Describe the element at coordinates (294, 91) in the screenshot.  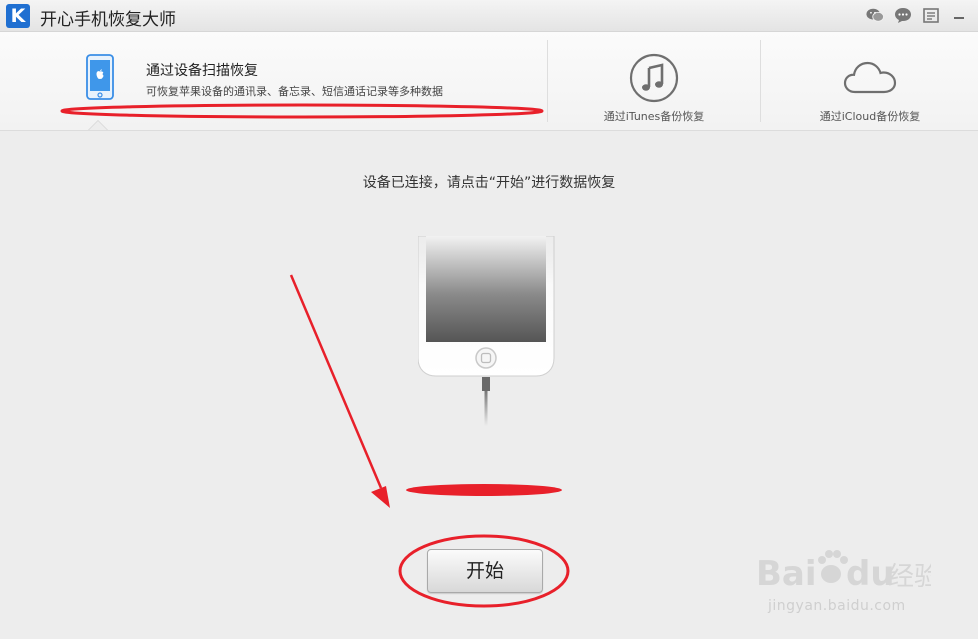
I see `tab-device-scan-description: 可恢复苹果设备的通讯录、备忘录、短信通话记录等多种数据` at that location.